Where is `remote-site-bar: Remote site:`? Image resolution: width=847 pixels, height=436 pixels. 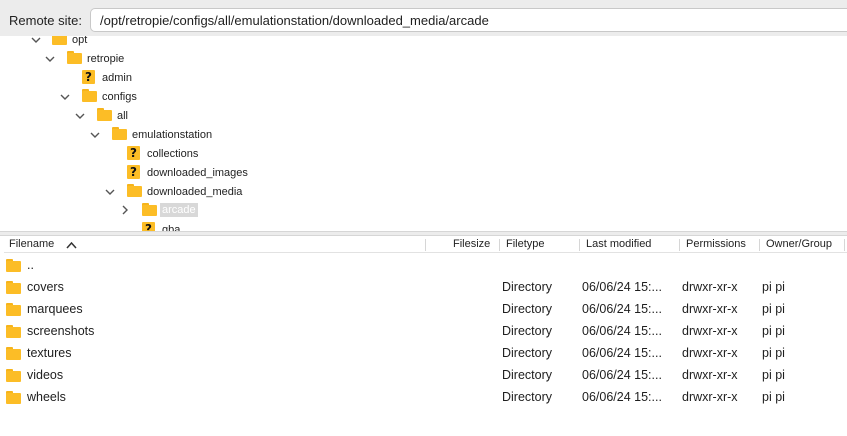
remote-site-bar: Remote site: is located at coordinates (423, 18).